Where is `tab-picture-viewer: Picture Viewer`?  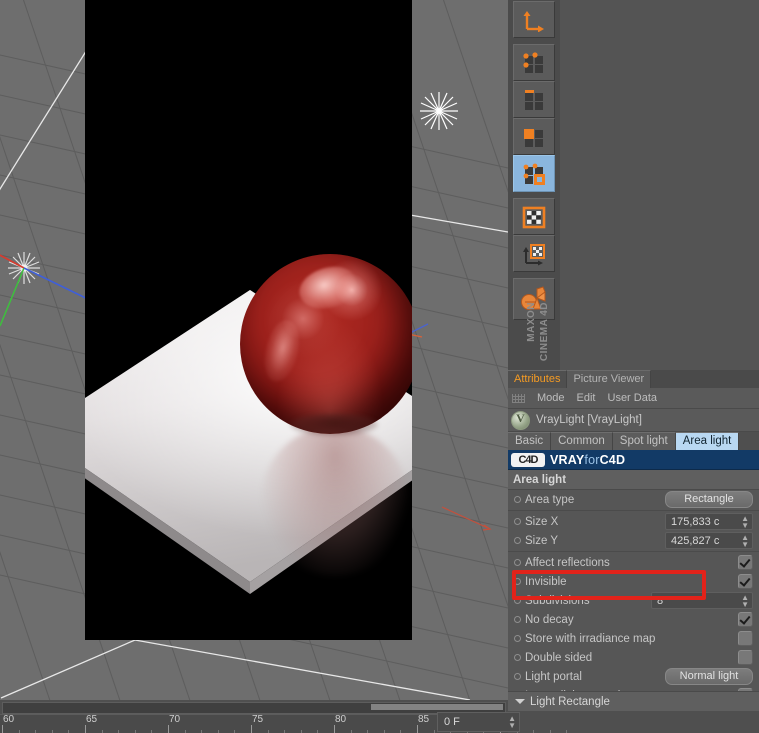
tab-picture-viewer: Picture Viewer is located at coordinates (609, 379).